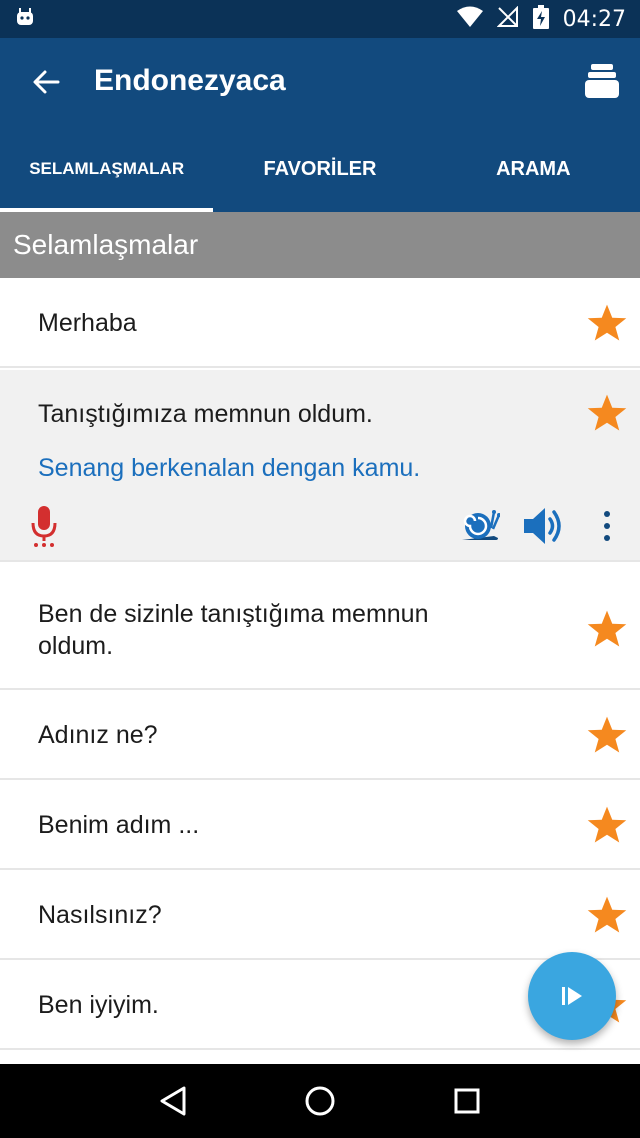 This screenshot has height=1138, width=640. Describe the element at coordinates (320, 245) in the screenshot. I see `section-header: Selamlaşmalar` at that location.